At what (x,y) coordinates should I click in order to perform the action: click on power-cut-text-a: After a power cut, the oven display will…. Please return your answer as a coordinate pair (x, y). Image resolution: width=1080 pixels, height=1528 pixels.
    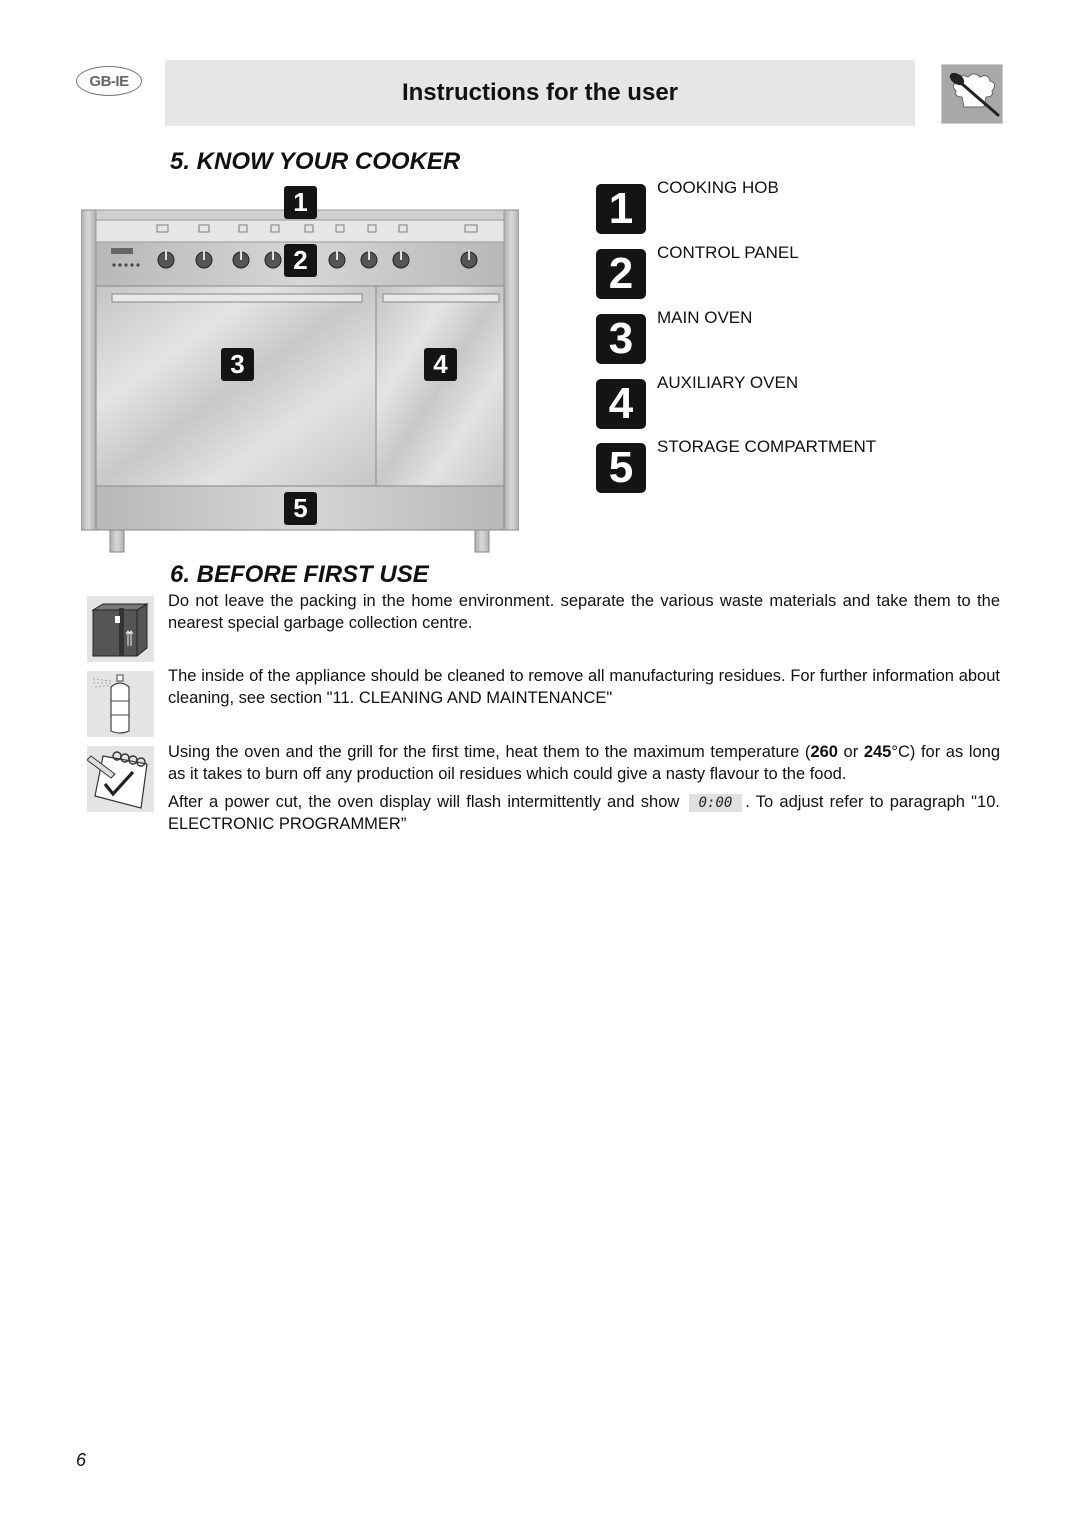
    Looking at the image, I should click on (427, 802).